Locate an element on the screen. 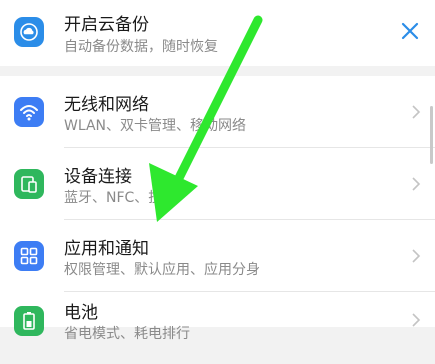 The image size is (435, 364). banner-title: 开启云备份 is located at coordinates (106, 25).